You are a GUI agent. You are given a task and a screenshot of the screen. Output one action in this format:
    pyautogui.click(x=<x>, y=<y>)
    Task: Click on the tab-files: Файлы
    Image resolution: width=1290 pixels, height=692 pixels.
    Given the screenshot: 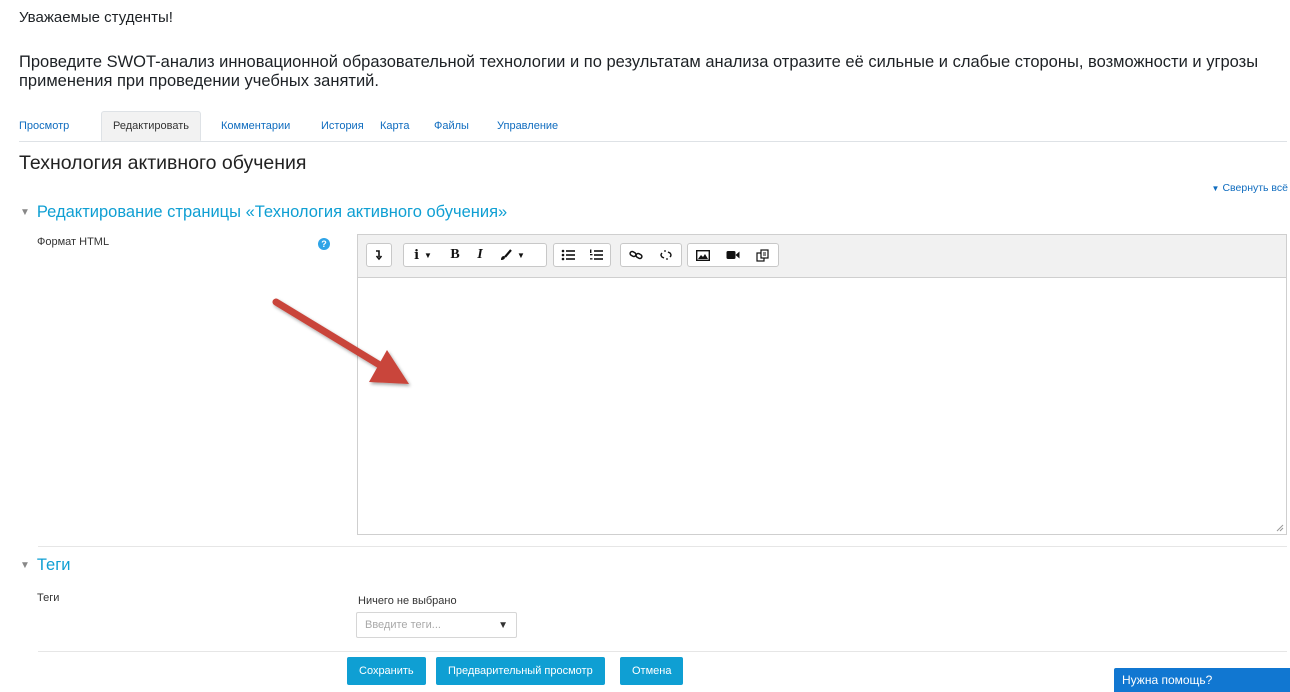 What is the action you would take?
    pyautogui.click(x=451, y=126)
    